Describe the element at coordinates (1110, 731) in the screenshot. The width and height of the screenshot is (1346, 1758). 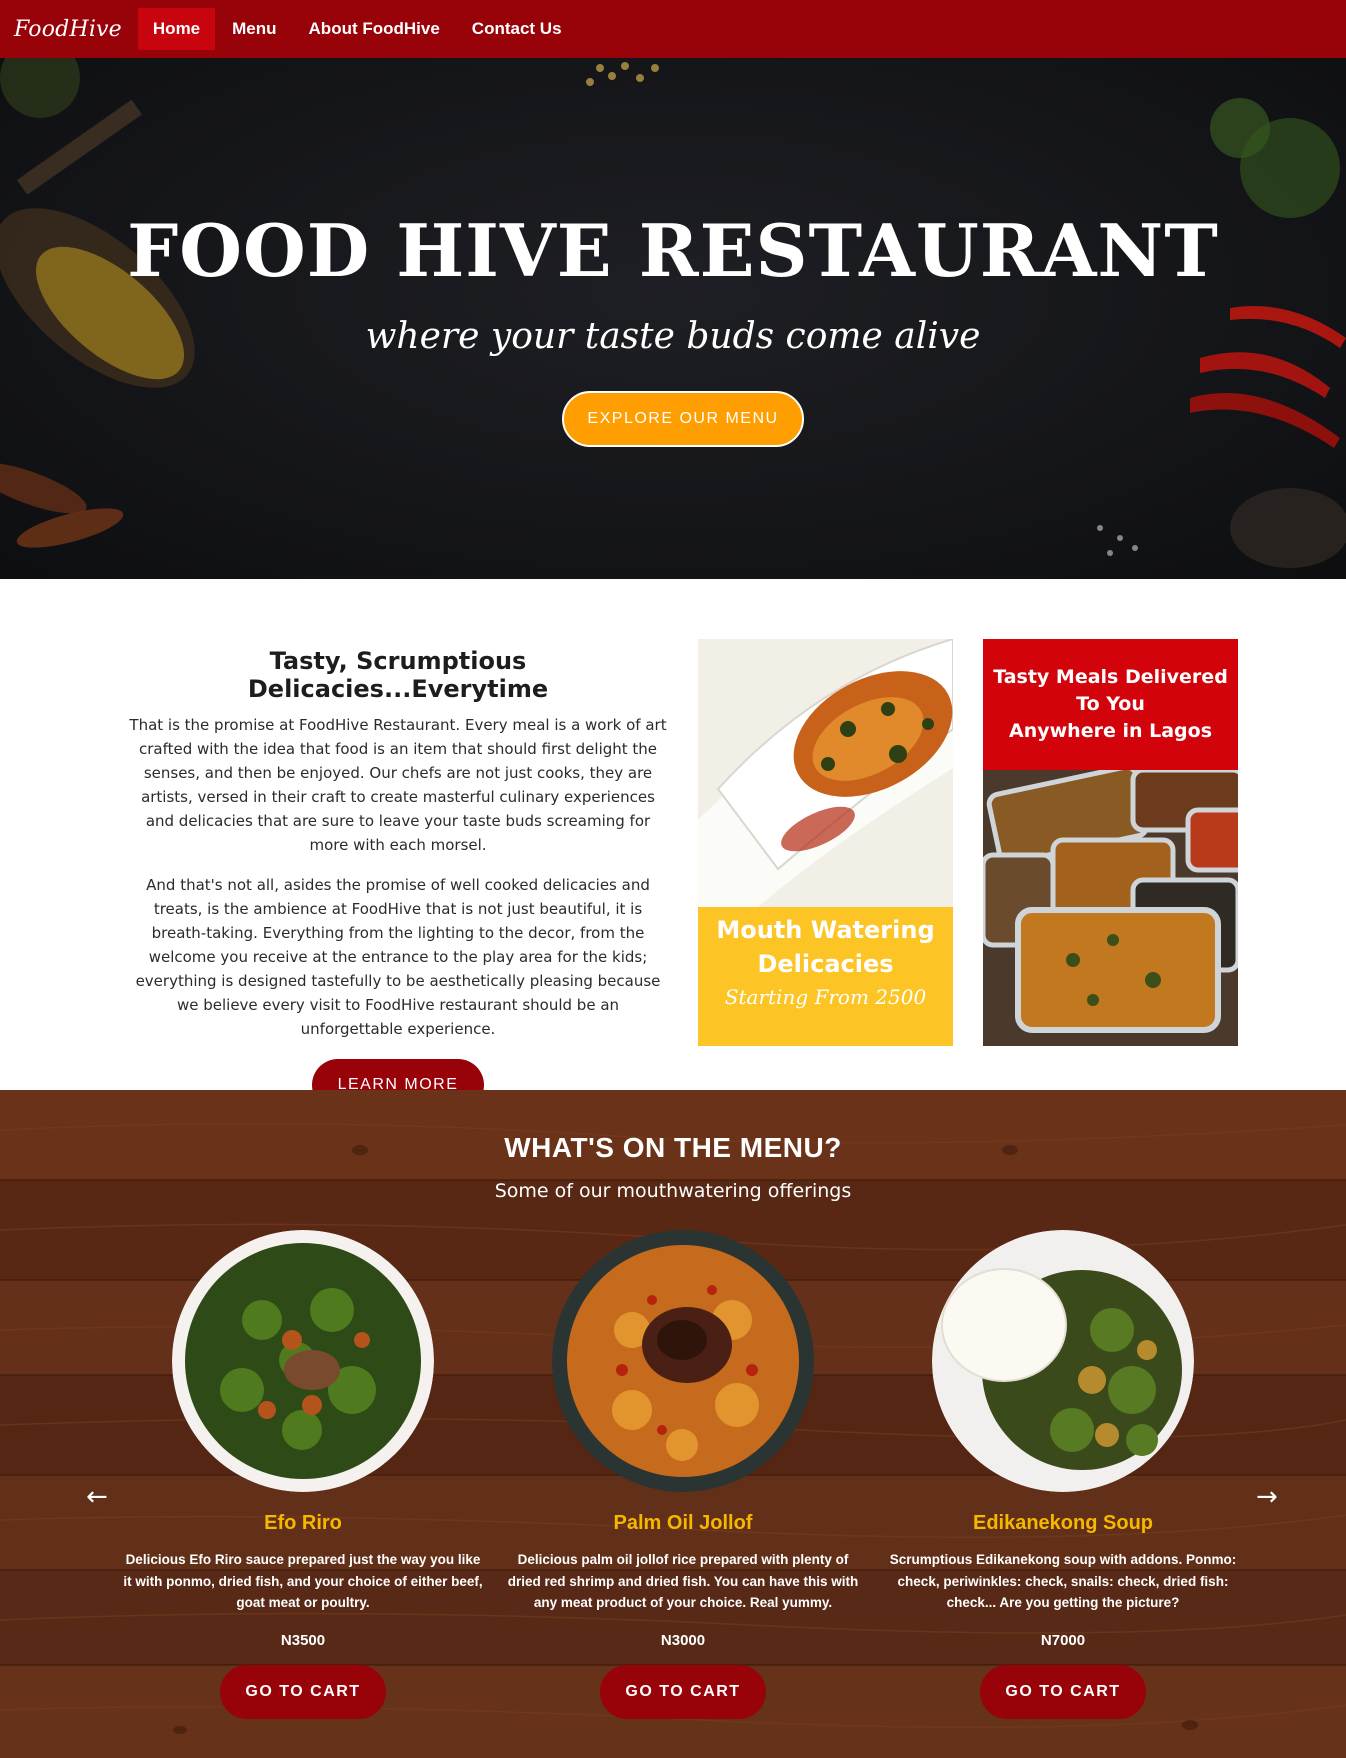
I see `promo2-line3: Anywhere in Lagos` at that location.